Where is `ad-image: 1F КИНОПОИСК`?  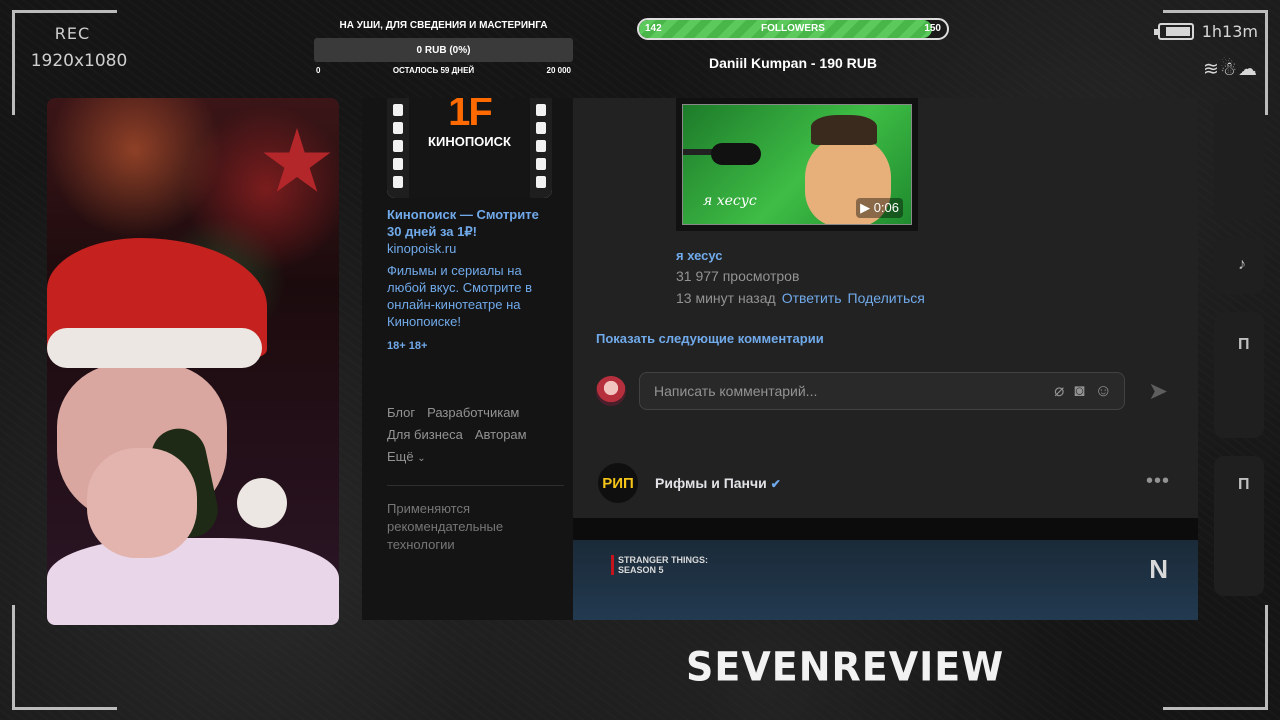 ad-image: 1F КИНОПОИСК is located at coordinates (469, 148).